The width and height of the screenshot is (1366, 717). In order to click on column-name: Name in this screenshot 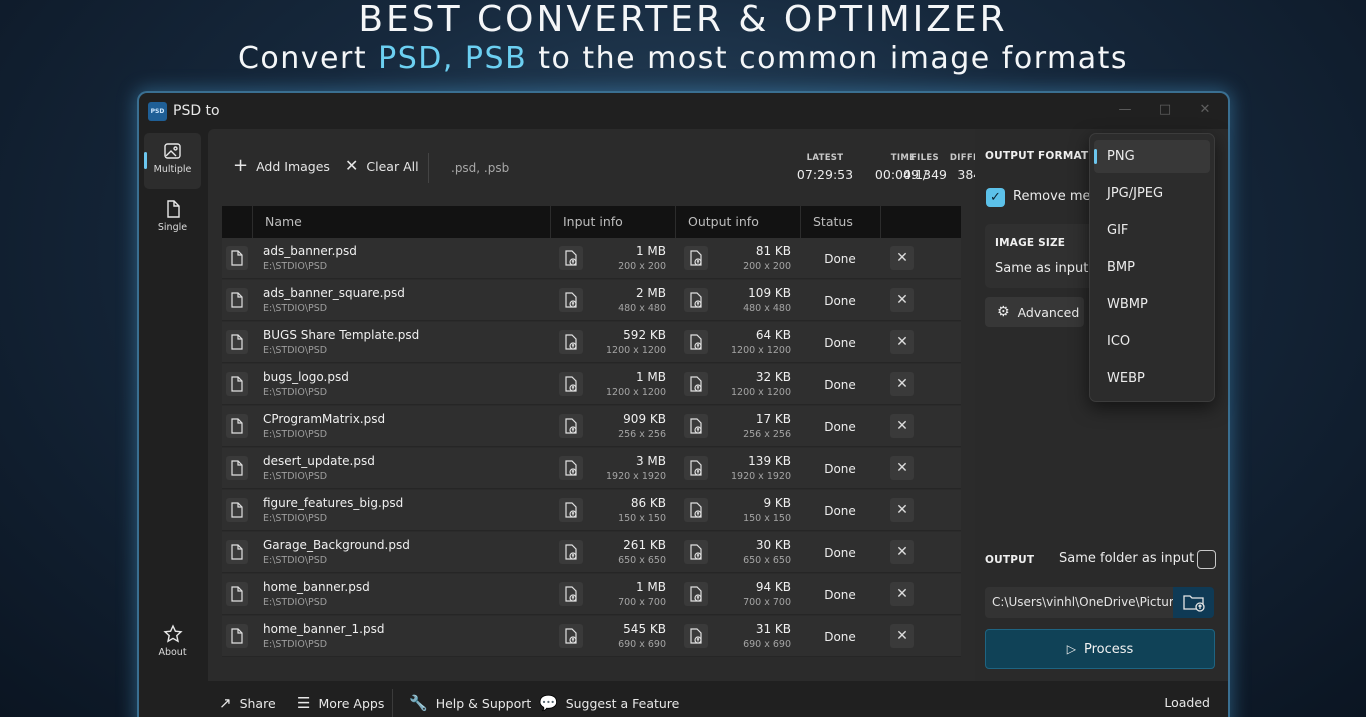, I will do `click(401, 222)`.